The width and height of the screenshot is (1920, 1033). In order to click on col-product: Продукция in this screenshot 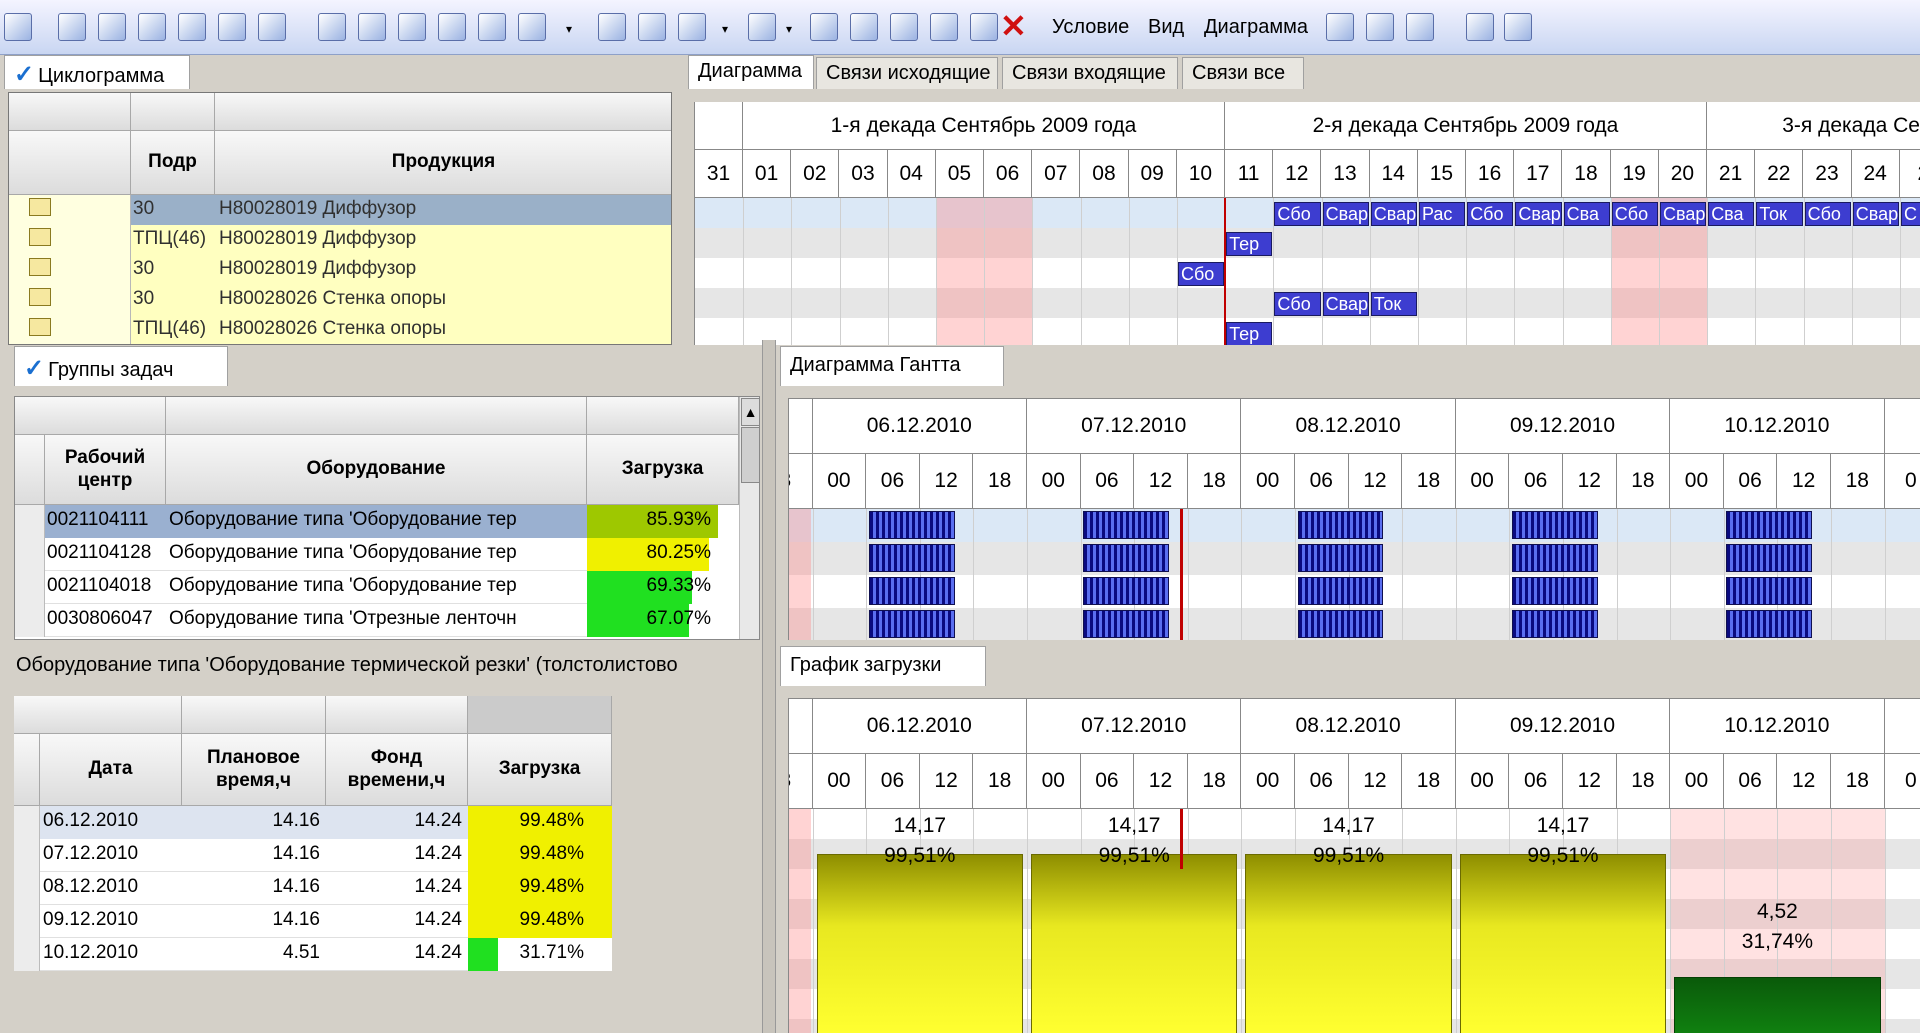, I will do `click(443, 163)`.